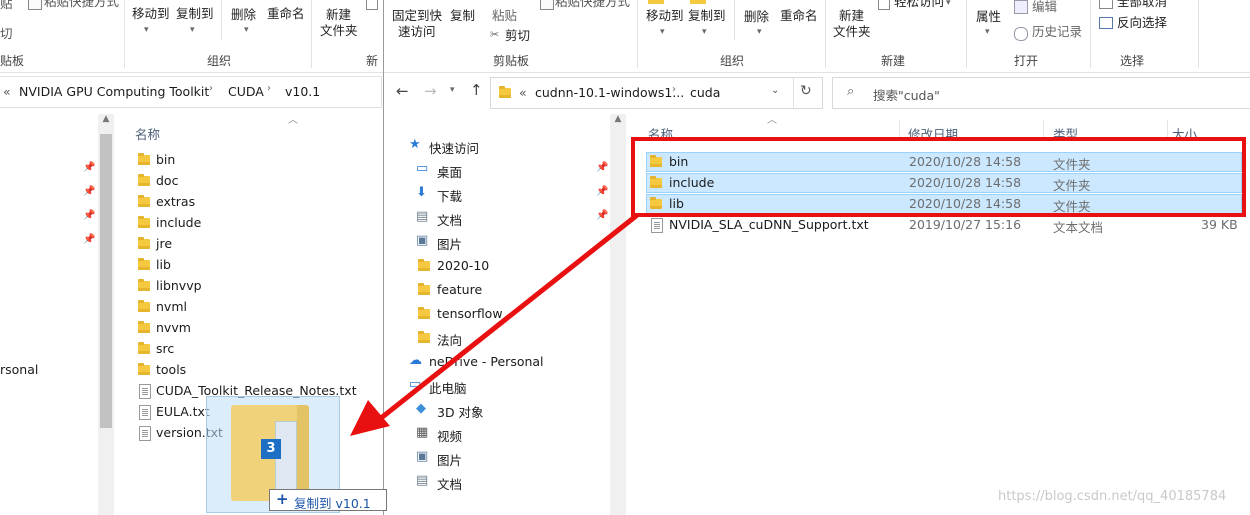 This screenshot has width=1250, height=515. I want to click on back-arrow-icon: ←, so click(402, 91).